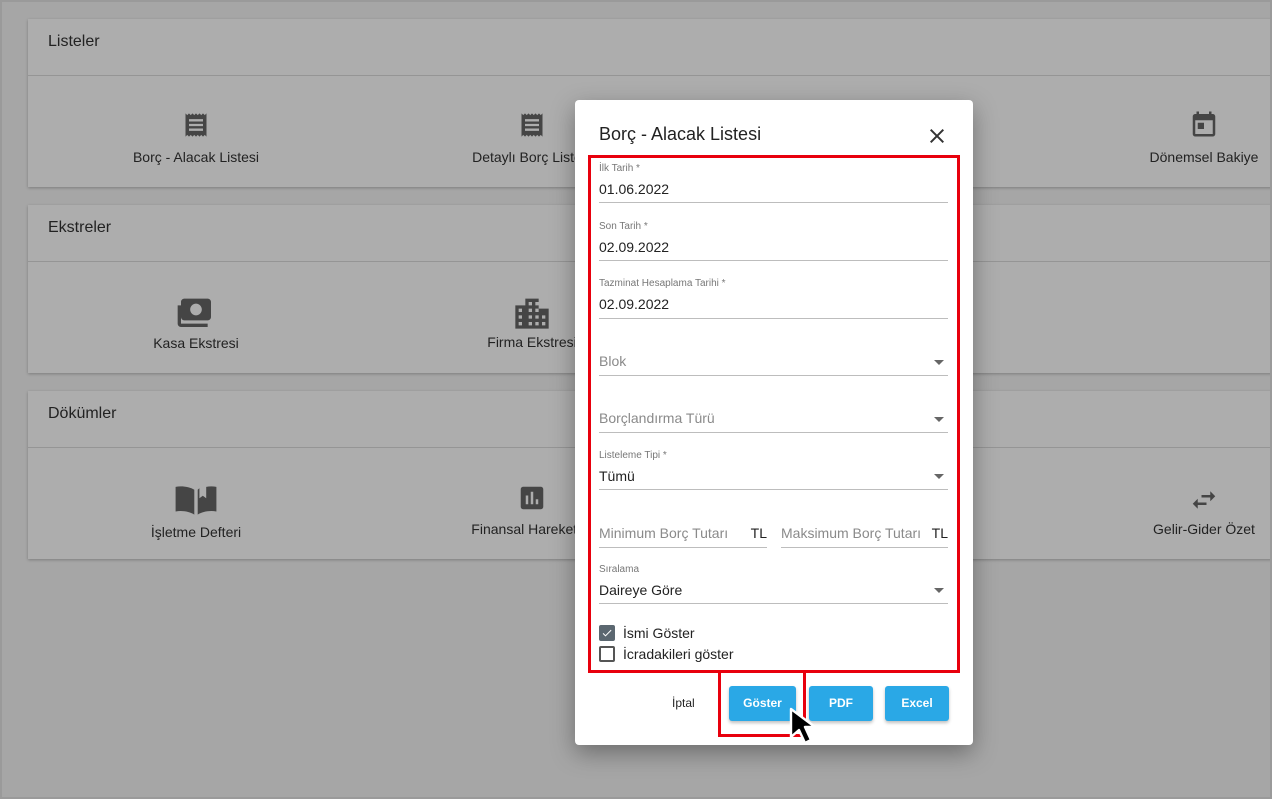 The height and width of the screenshot is (799, 1272). I want to click on ismi-goster-checkbox: İsmi Göster, so click(699, 633).